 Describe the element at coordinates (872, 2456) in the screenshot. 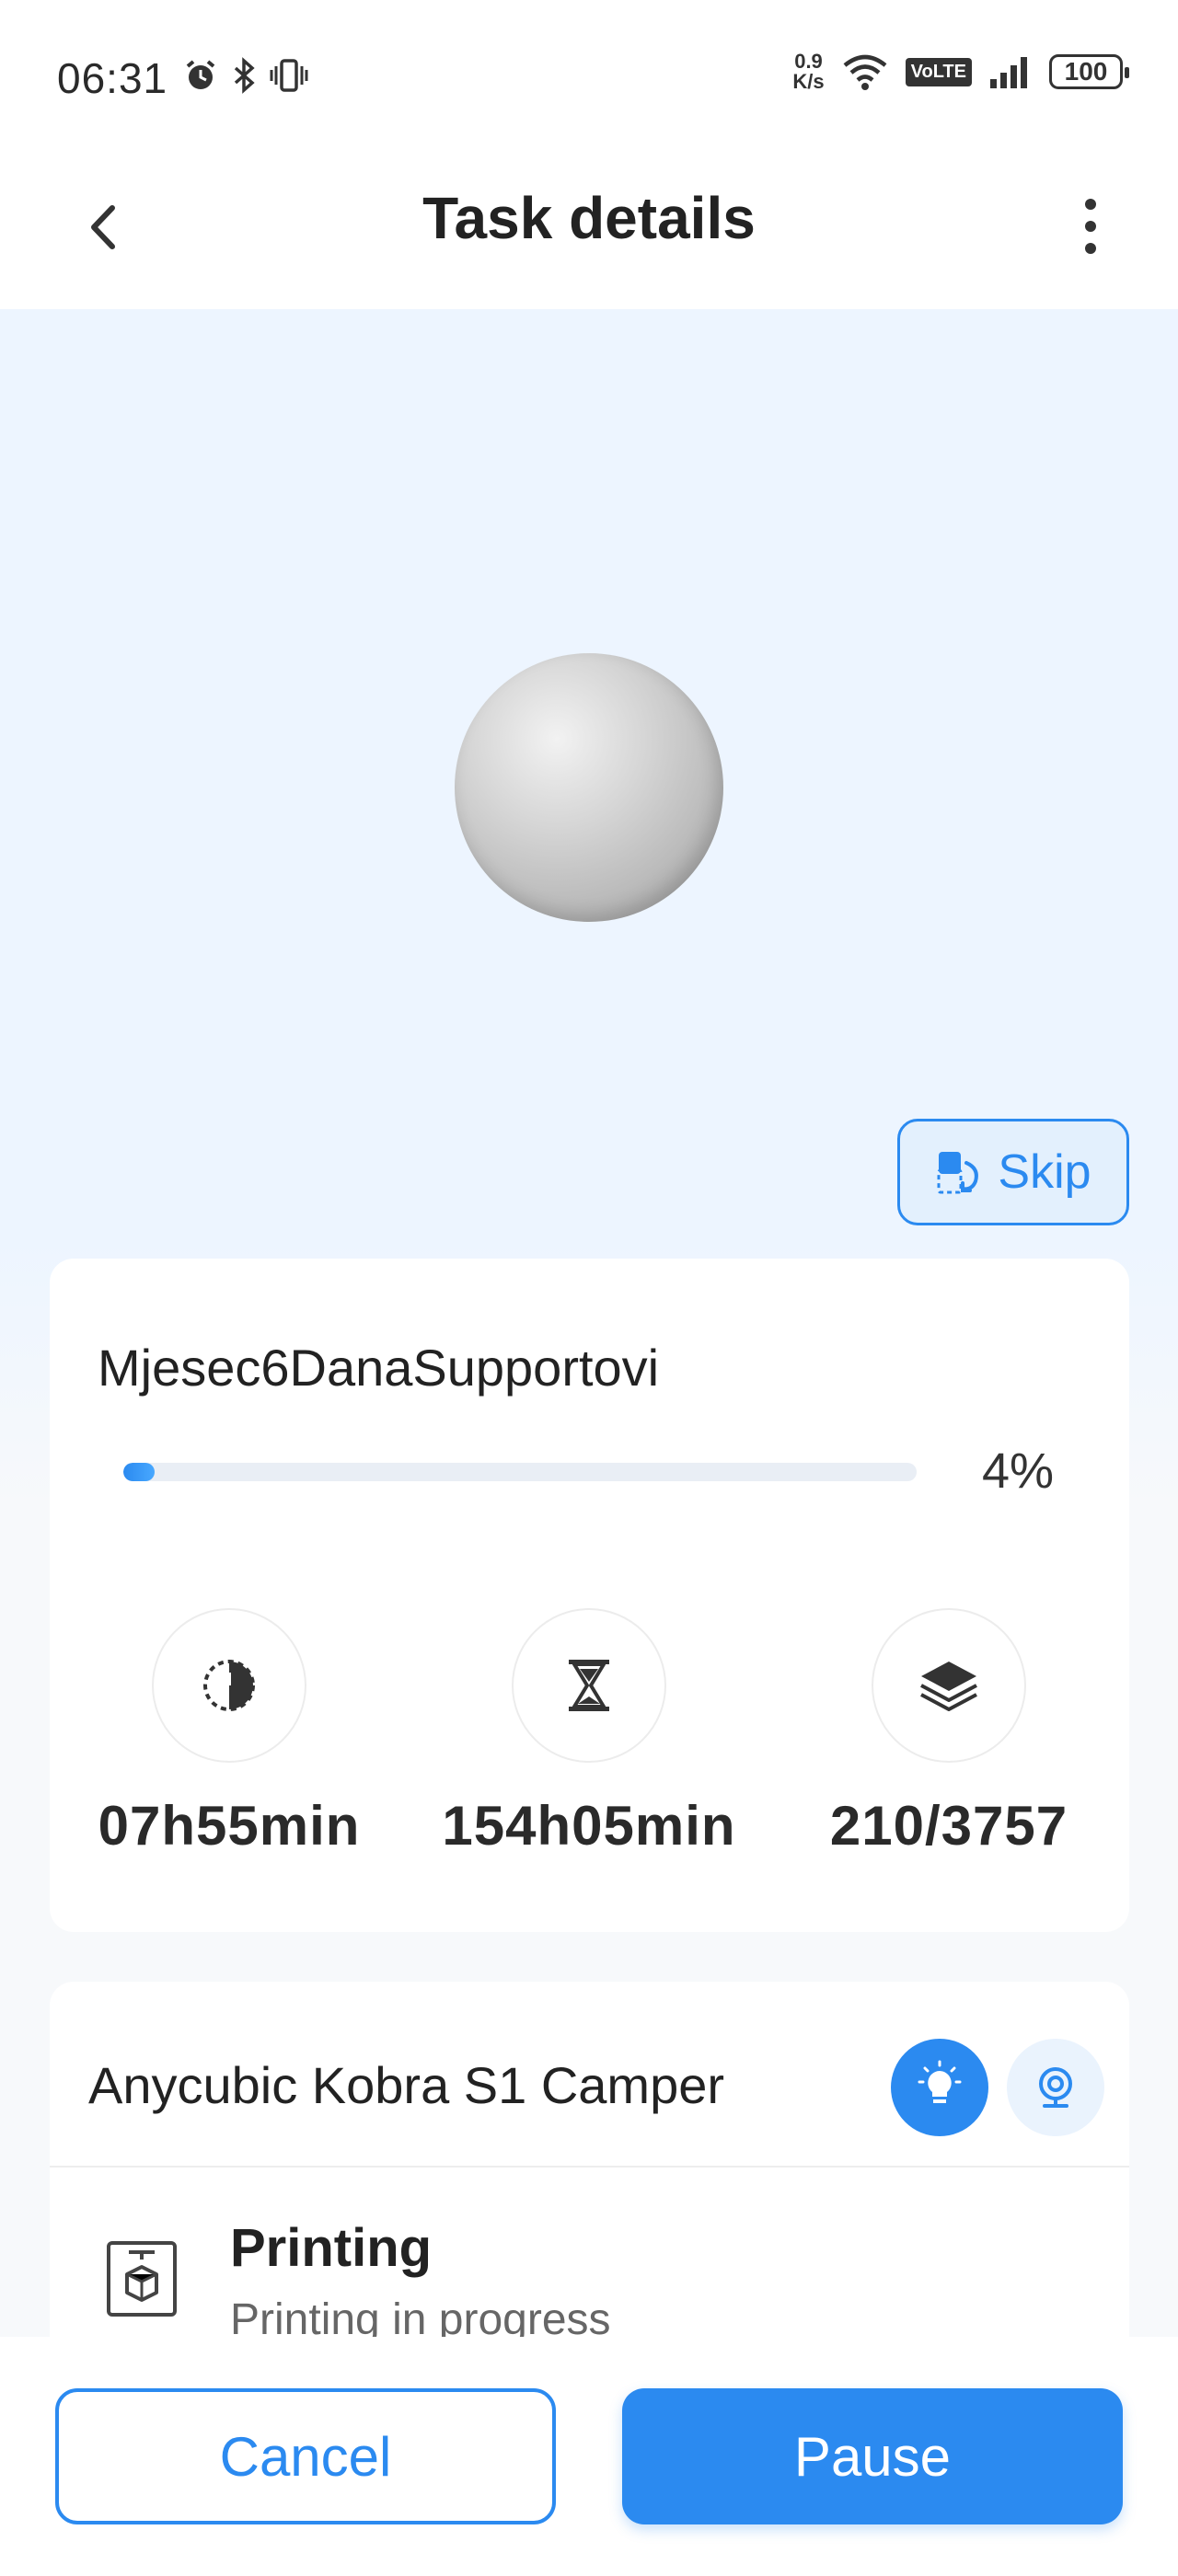

I see `pause-button: Pause` at that location.